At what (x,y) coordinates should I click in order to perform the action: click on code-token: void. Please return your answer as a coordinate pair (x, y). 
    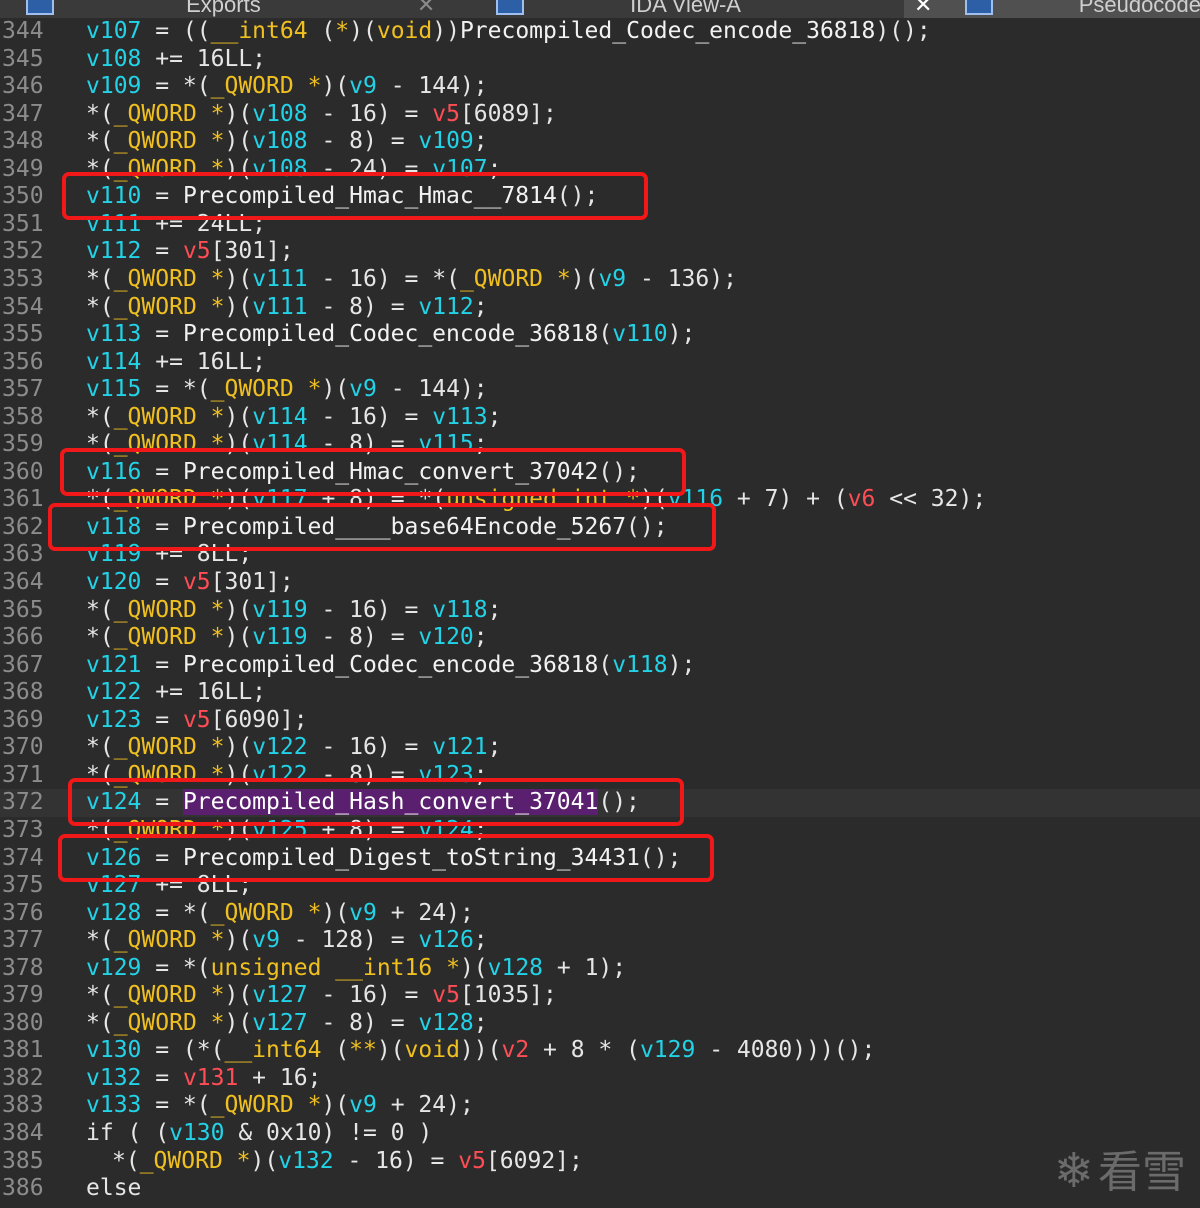
    Looking at the image, I should click on (404, 31).